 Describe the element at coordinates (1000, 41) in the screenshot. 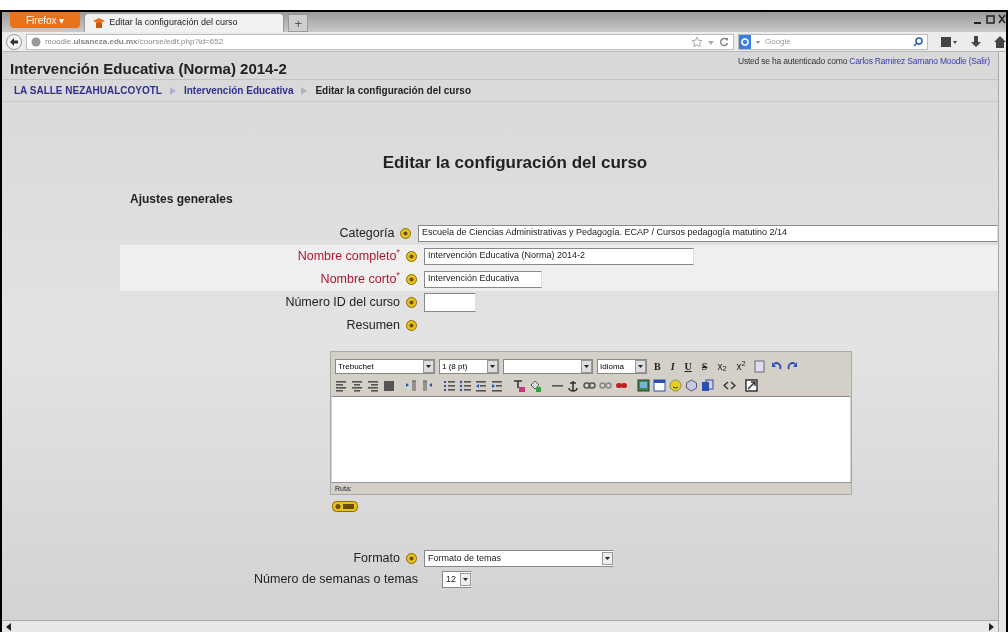

I see `home-icon` at that location.